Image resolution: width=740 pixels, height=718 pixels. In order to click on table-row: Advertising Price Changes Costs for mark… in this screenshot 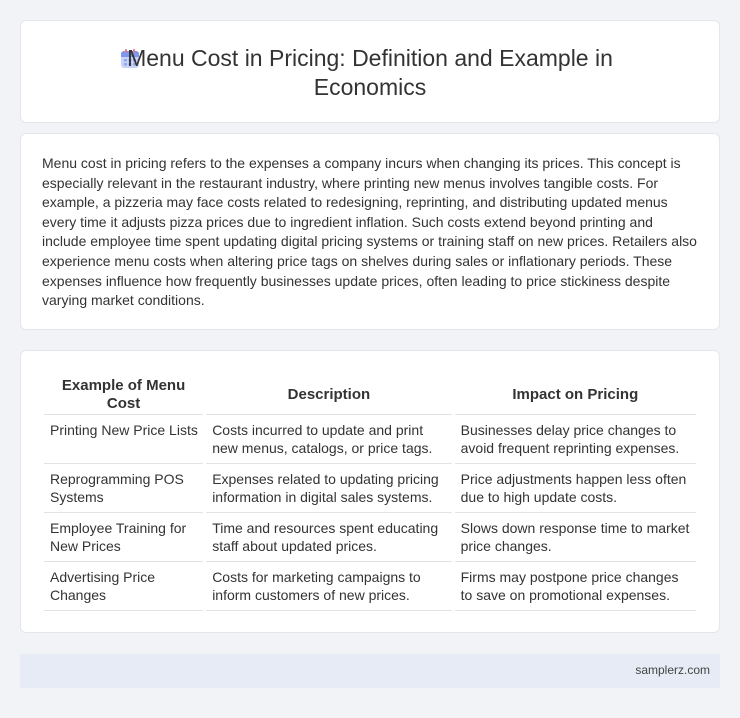, I will do `click(370, 586)`.